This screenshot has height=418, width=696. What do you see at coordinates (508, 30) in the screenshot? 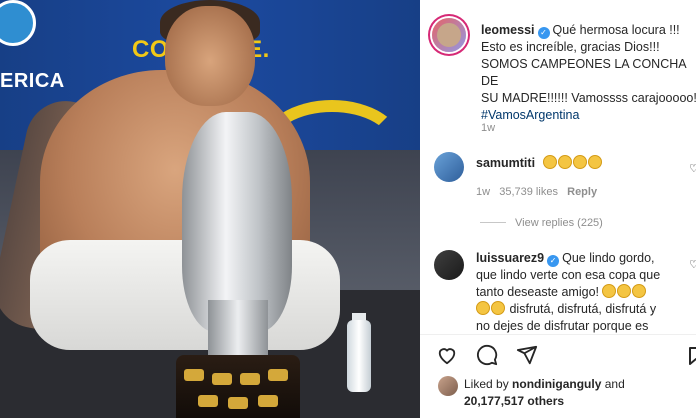
I see `author-username: leomessi` at bounding box center [508, 30].